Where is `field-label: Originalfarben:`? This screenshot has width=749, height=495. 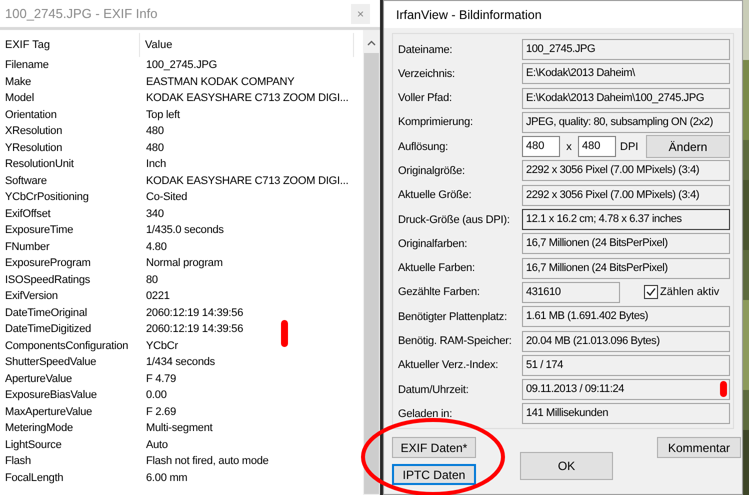 field-label: Originalfarben: is located at coordinates (433, 244).